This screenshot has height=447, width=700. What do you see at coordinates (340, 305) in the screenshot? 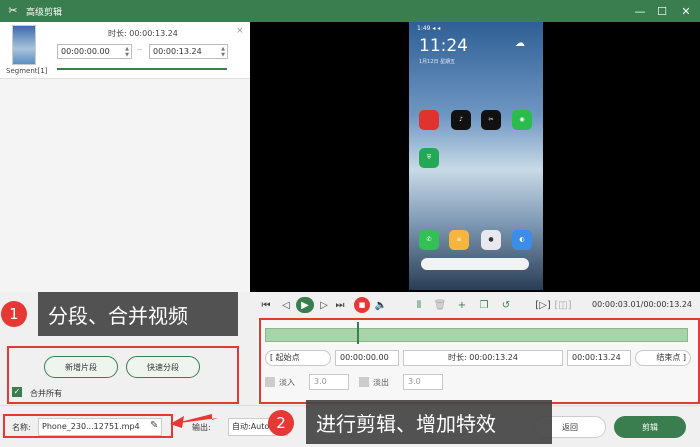
I see `skip-end-icon: ⏭` at bounding box center [340, 305].